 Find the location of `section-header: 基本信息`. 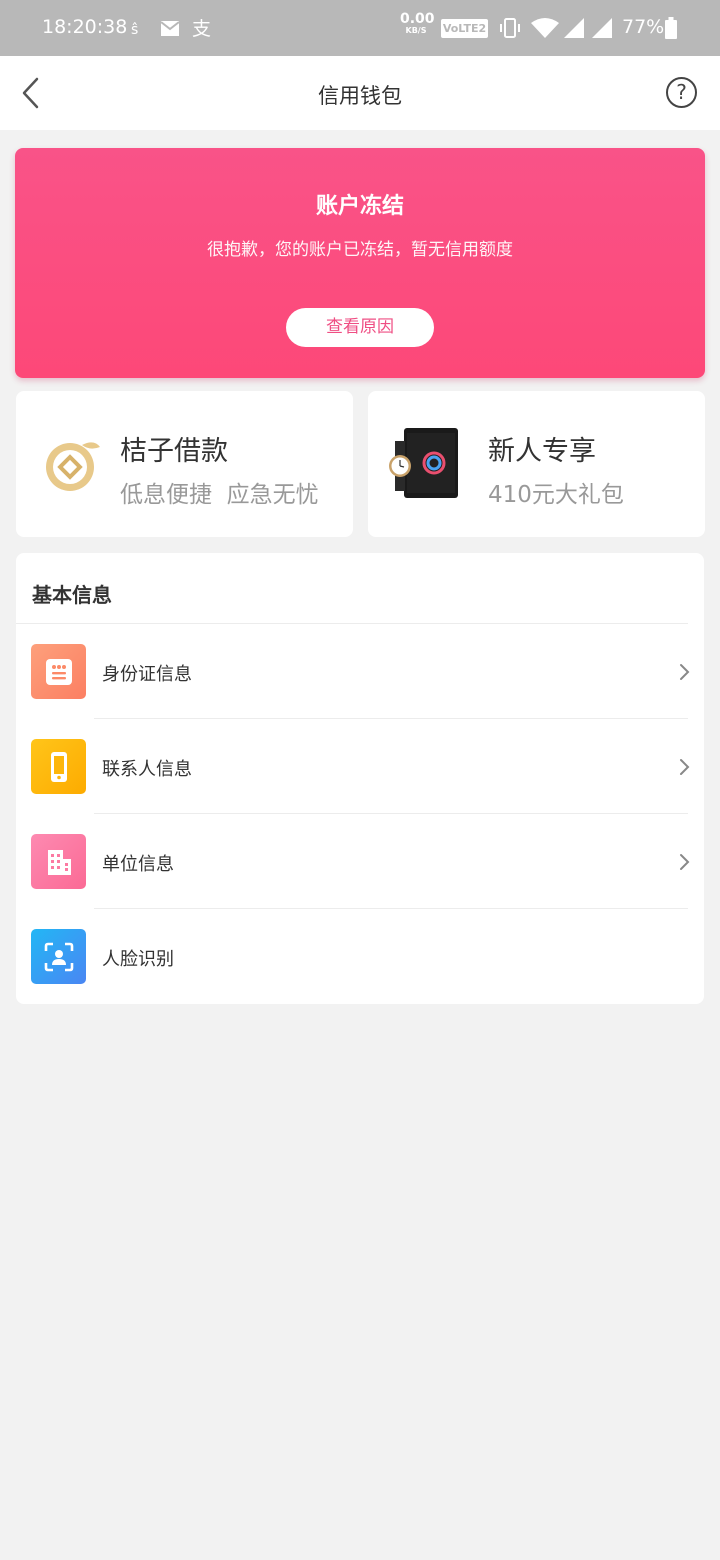

section-header: 基本信息 is located at coordinates (72, 595).